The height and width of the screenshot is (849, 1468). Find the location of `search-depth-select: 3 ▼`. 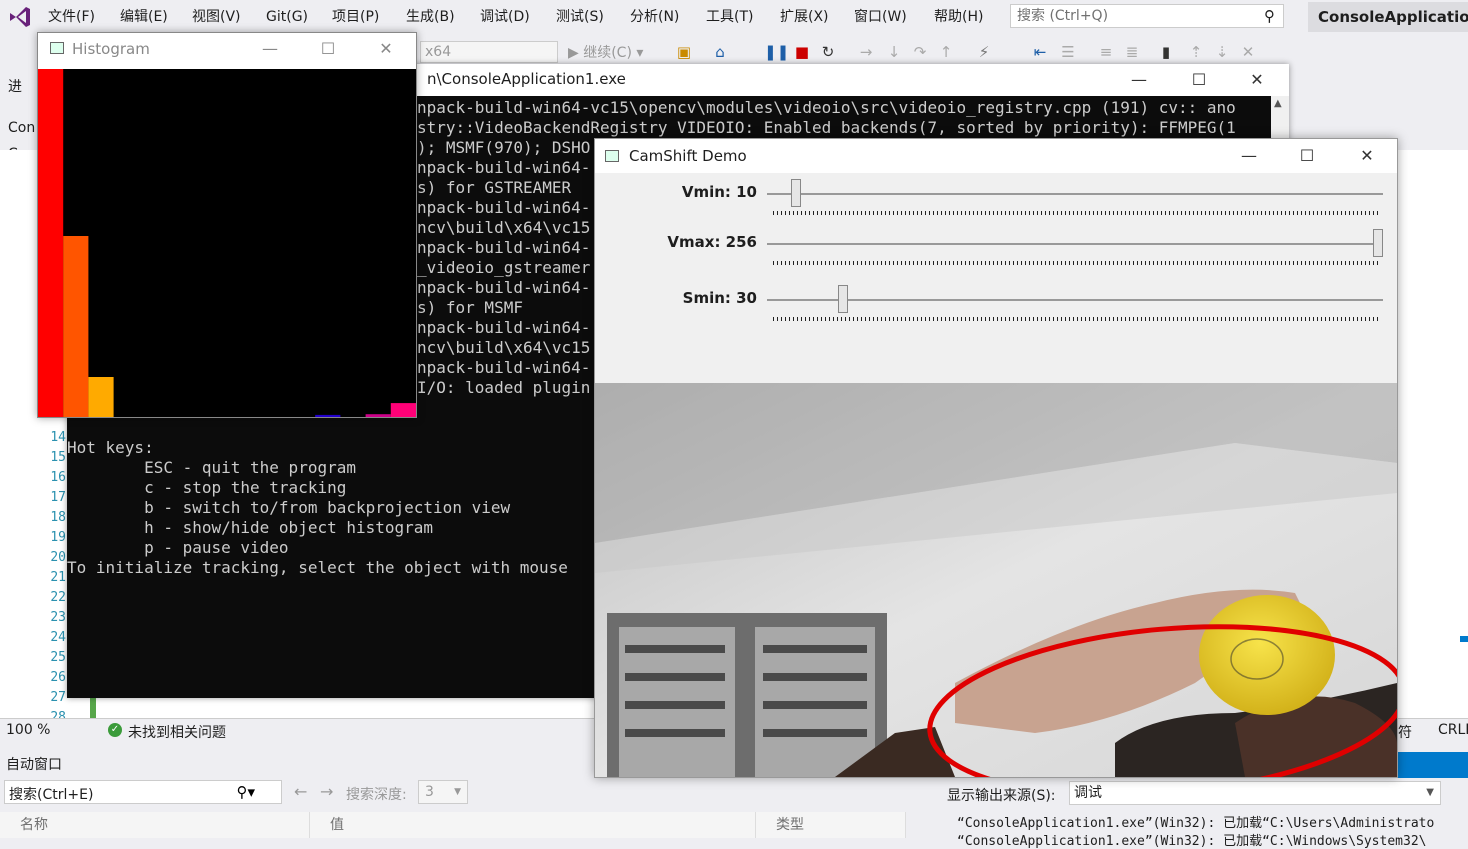

search-depth-select: 3 ▼ is located at coordinates (443, 792).